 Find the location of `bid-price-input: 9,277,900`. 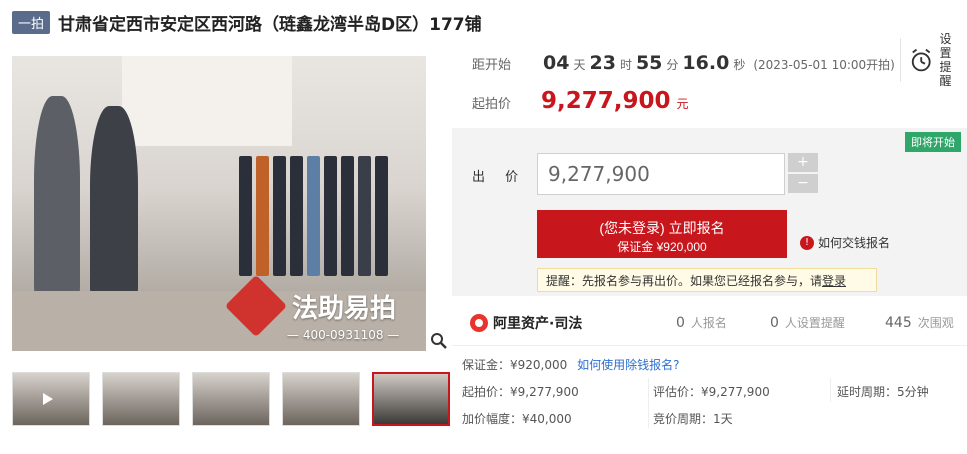

bid-price-input: 9,277,900 is located at coordinates (661, 174).